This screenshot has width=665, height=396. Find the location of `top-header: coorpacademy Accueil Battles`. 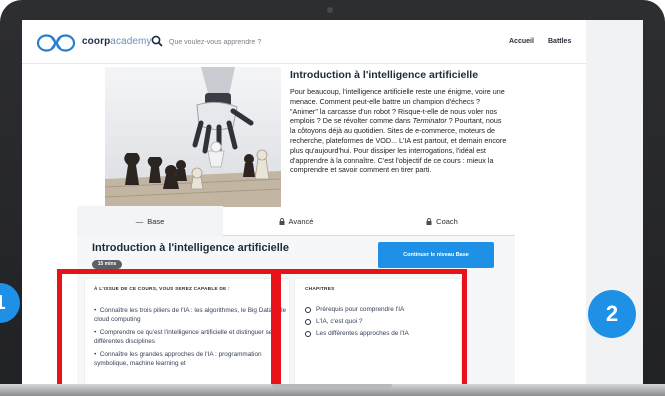

top-header: coorpacademy Accueil Battles is located at coordinates (304, 42).